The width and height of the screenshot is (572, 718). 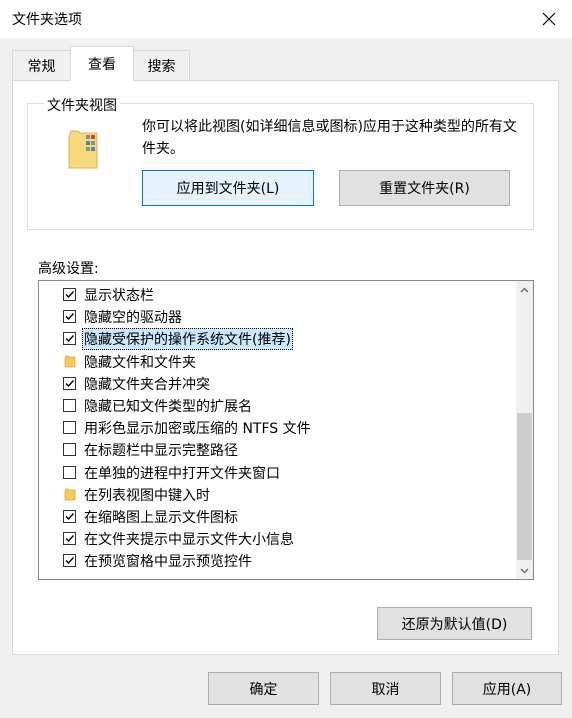 I want to click on setting-label: 在预览窗格中显示预览控件, so click(x=168, y=562).